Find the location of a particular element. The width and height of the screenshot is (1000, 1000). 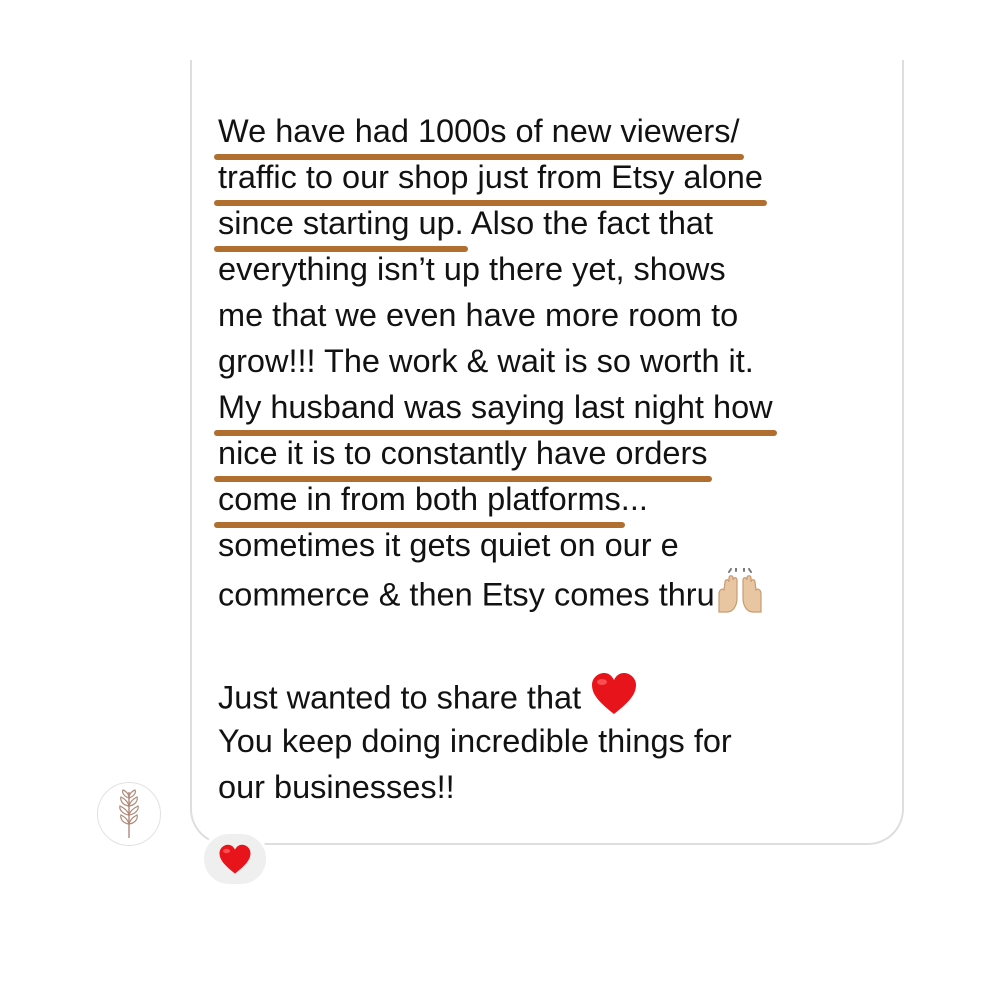

highlighted-text: My husband was saying last night how is located at coordinates (495, 410).